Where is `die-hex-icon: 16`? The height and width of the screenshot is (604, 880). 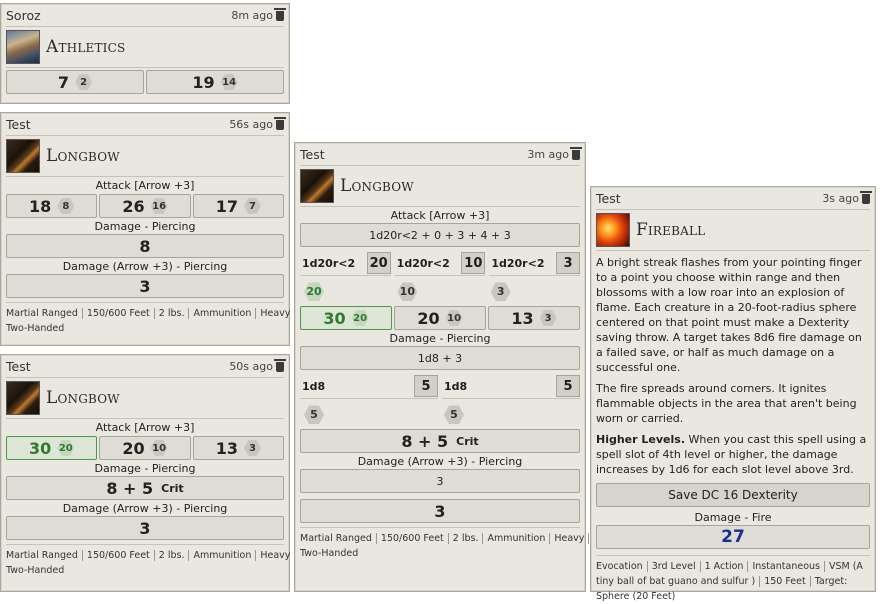
die-hex-icon: 16 is located at coordinates (159, 206).